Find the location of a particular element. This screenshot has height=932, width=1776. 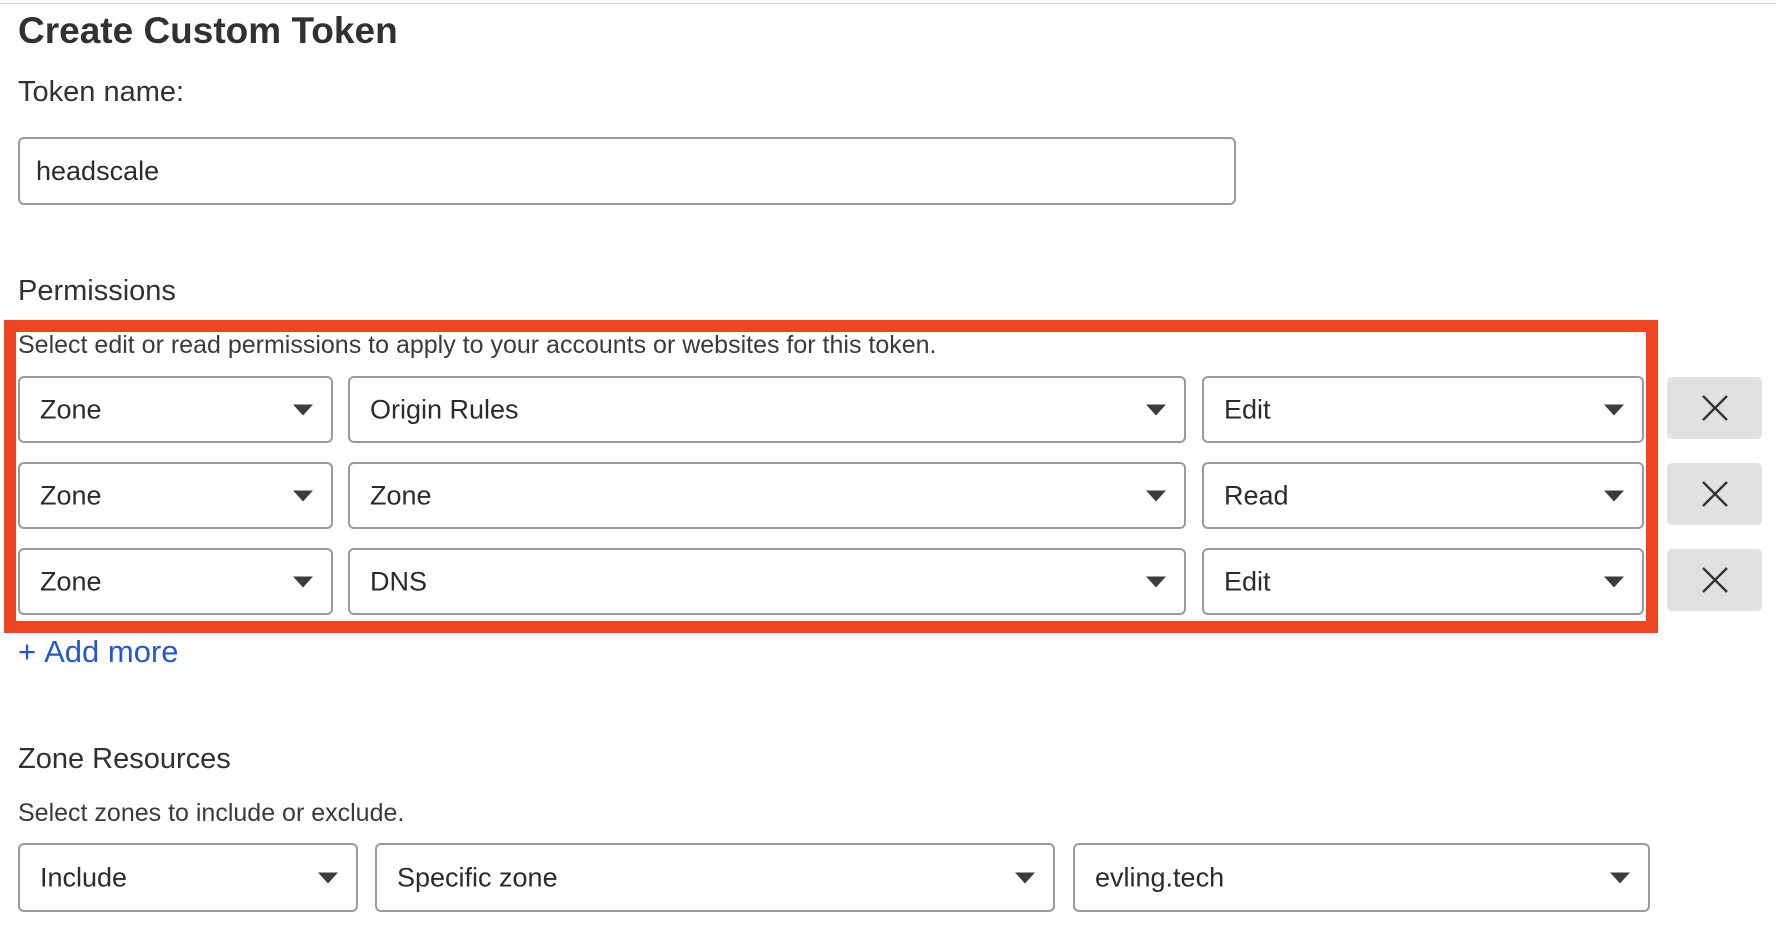

select-value: Read is located at coordinates (1256, 495).